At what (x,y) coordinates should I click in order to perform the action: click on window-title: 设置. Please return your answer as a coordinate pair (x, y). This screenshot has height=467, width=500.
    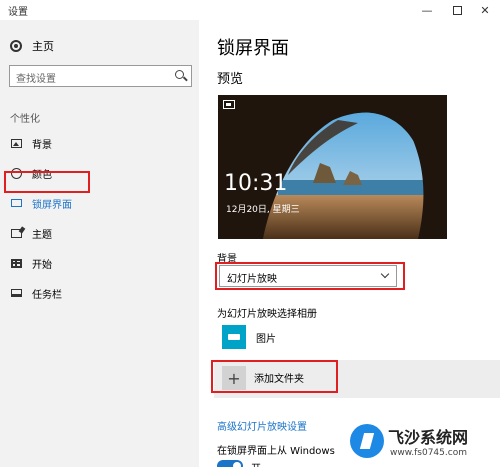
    Looking at the image, I should click on (18, 12).